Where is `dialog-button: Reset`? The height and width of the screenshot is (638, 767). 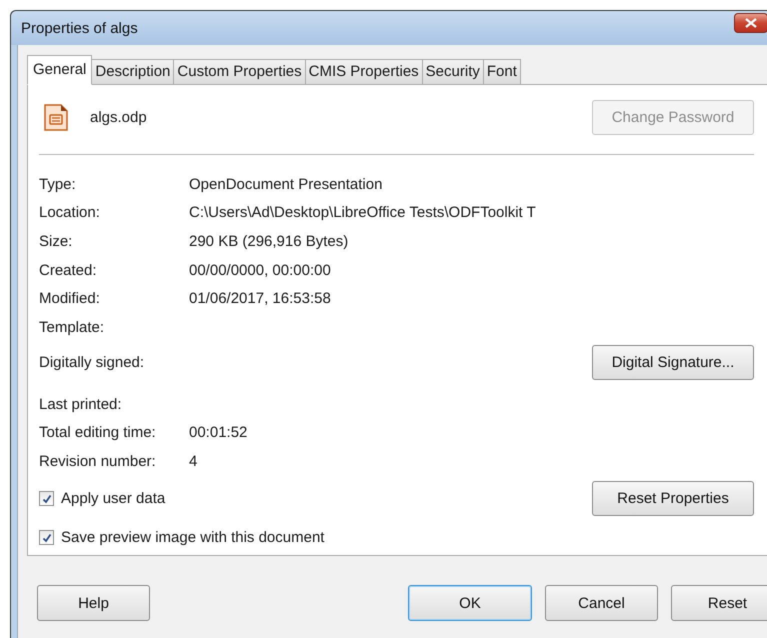
dialog-button: Reset is located at coordinates (719, 603).